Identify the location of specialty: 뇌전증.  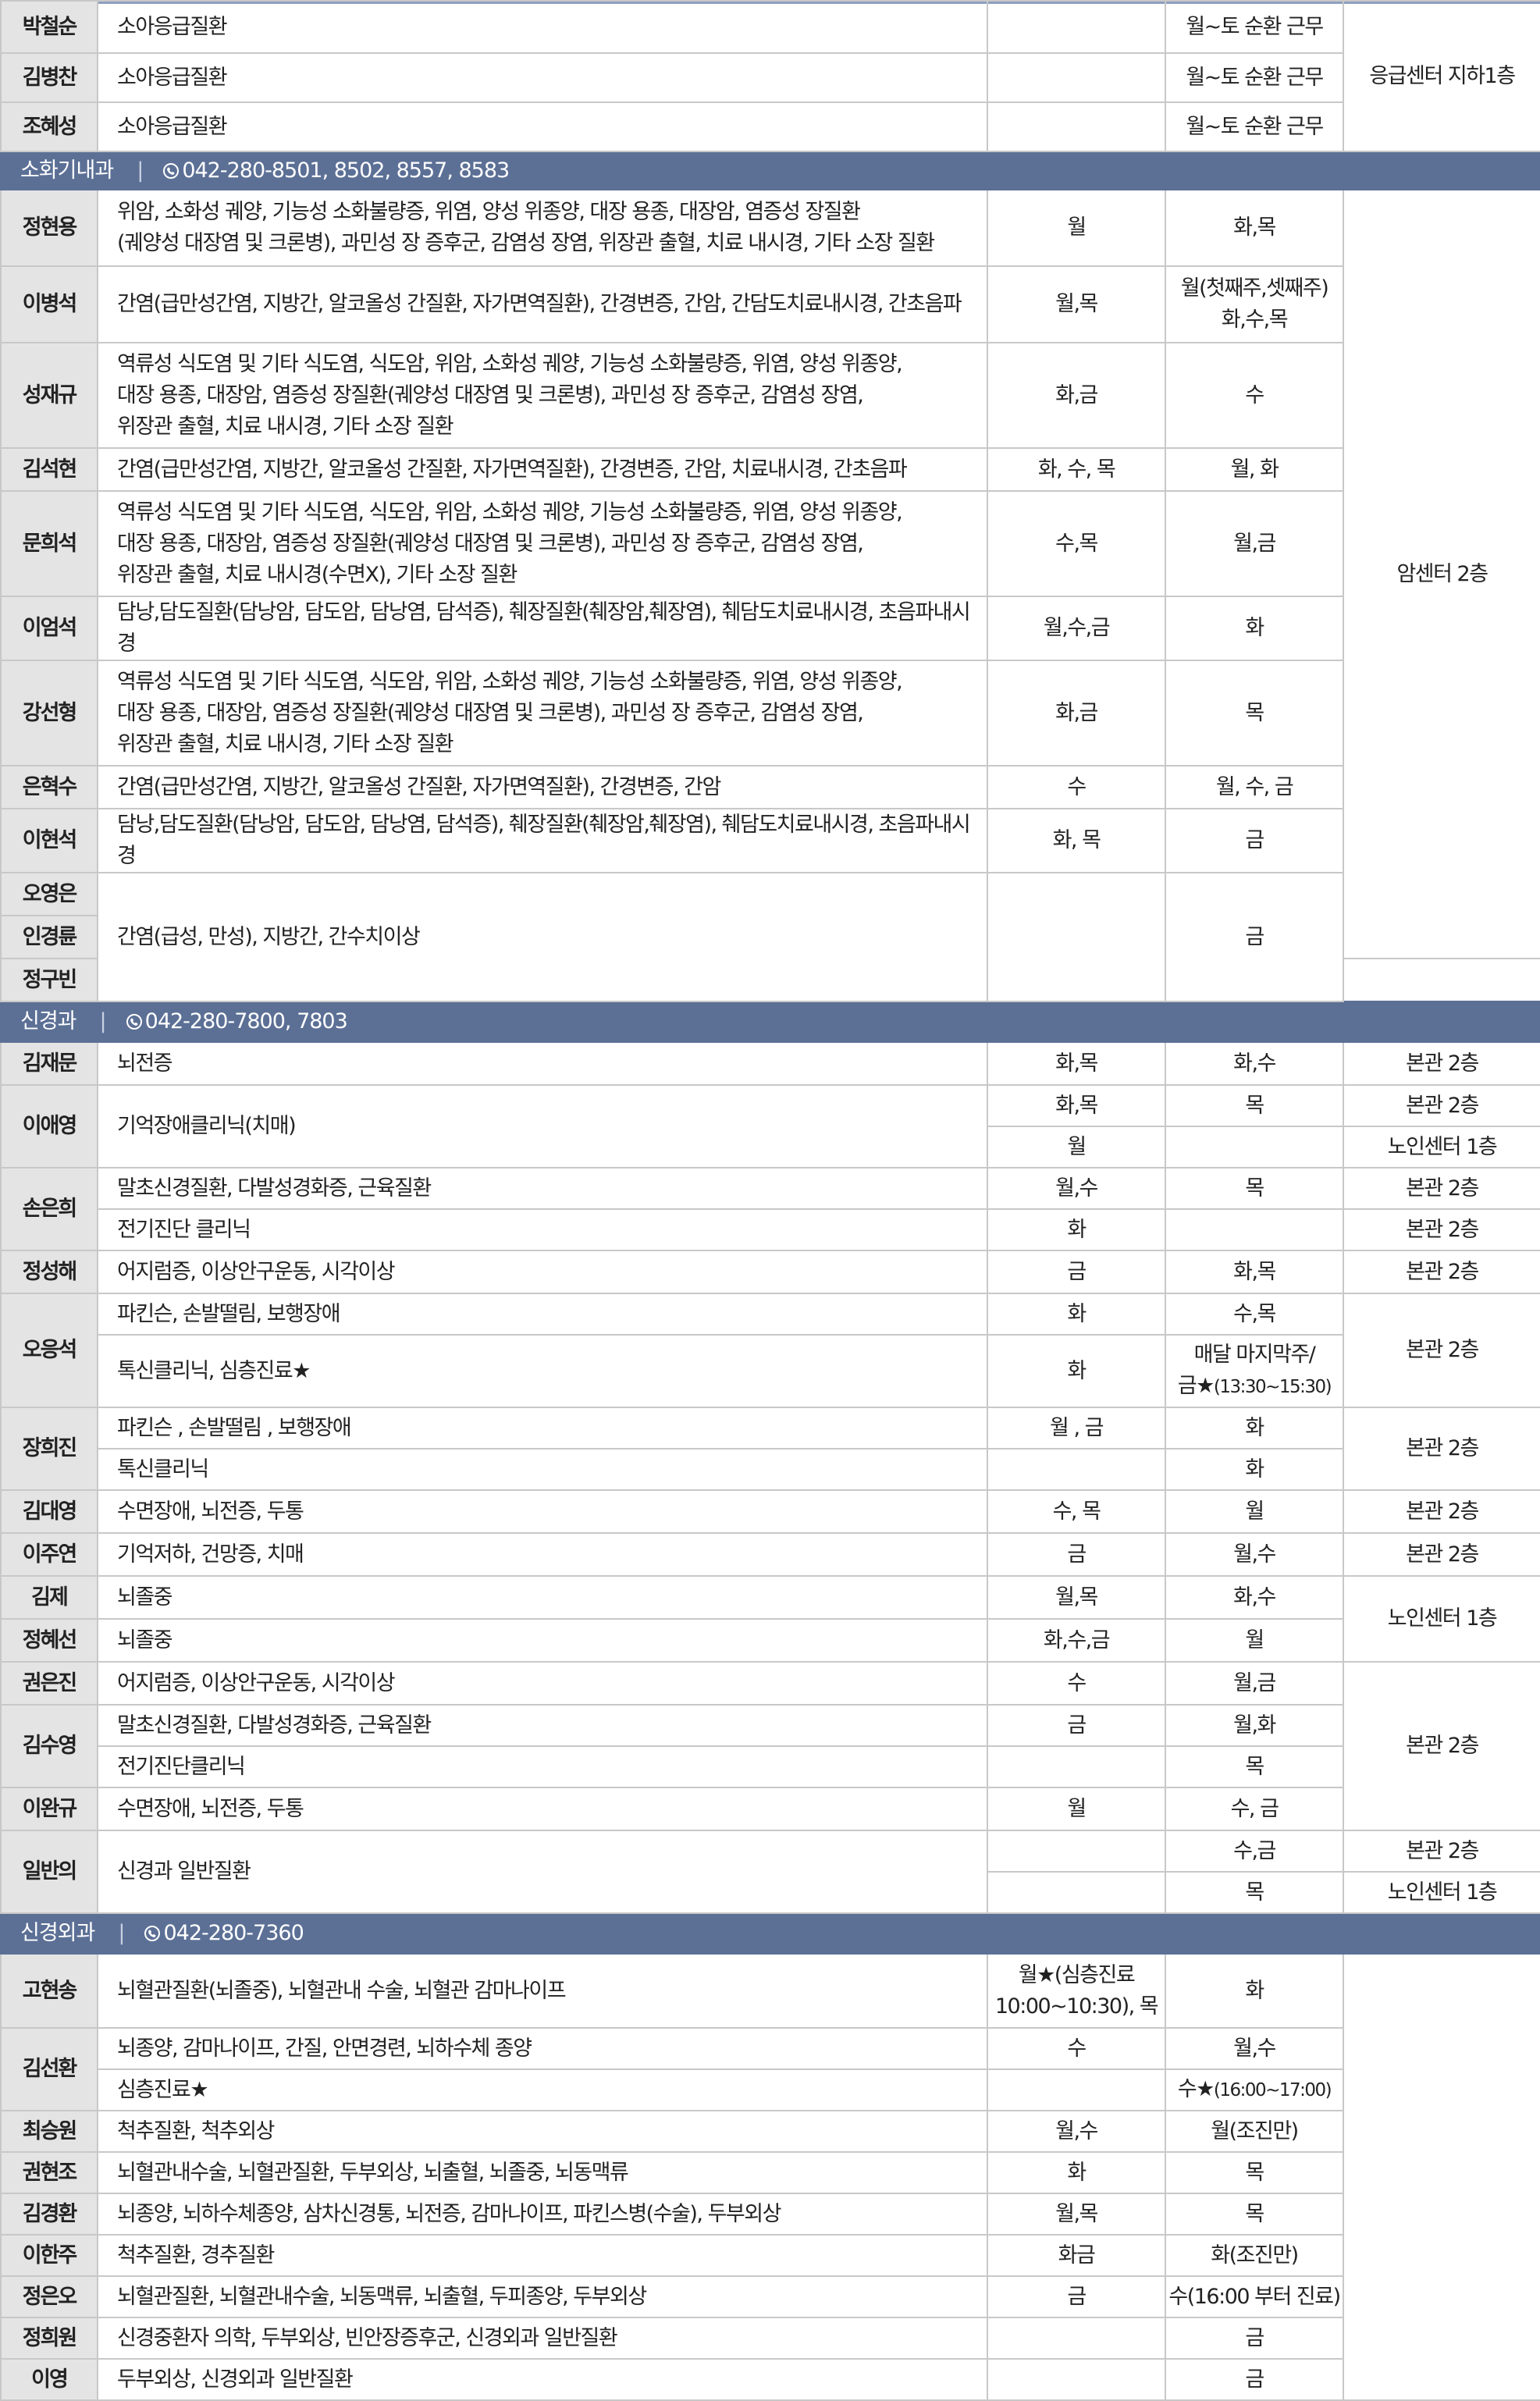
(542, 1063).